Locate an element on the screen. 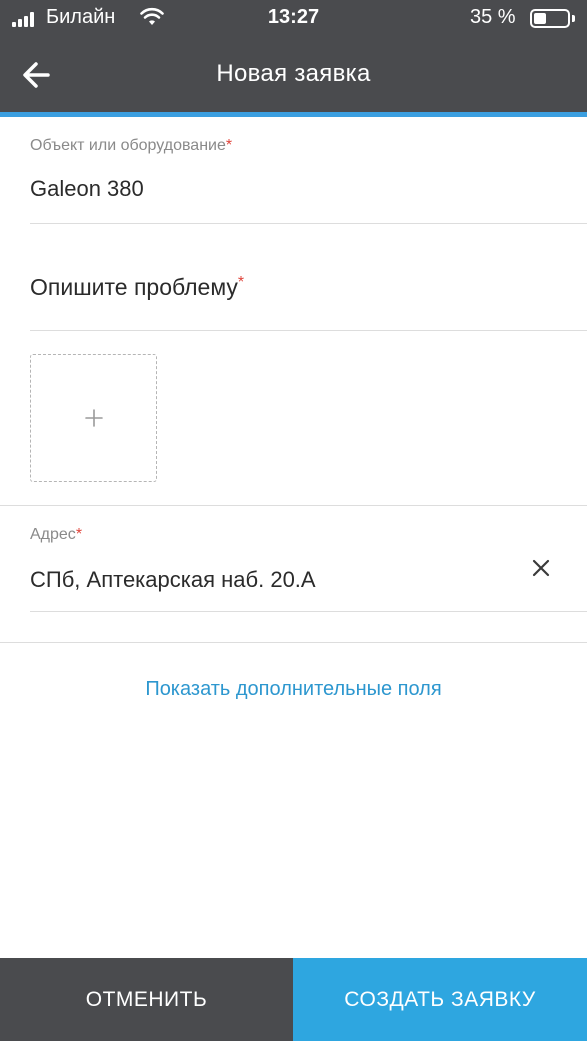  show-more-fields-link: Показать дополнительные поля is located at coordinates (293, 689).